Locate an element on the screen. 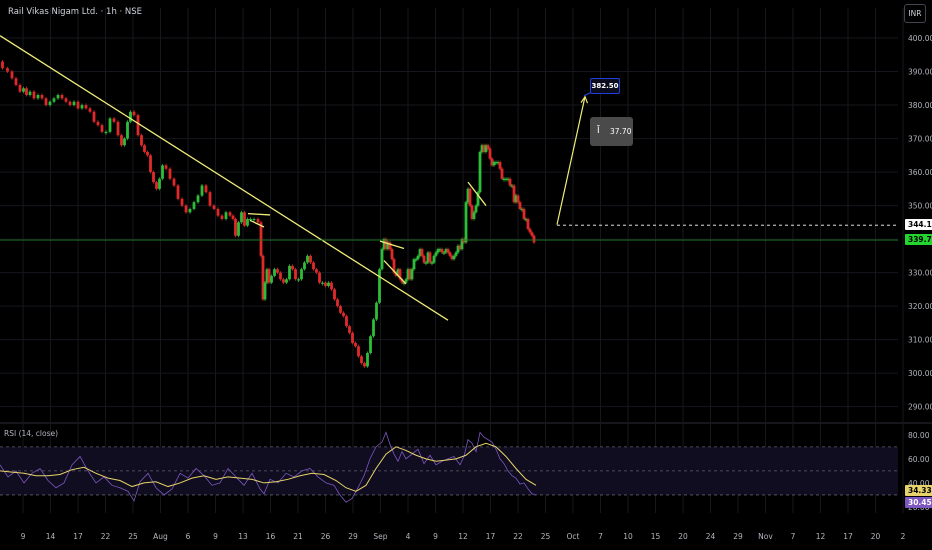 The height and width of the screenshot is (550, 932). trendline is located at coordinates (259, 214).